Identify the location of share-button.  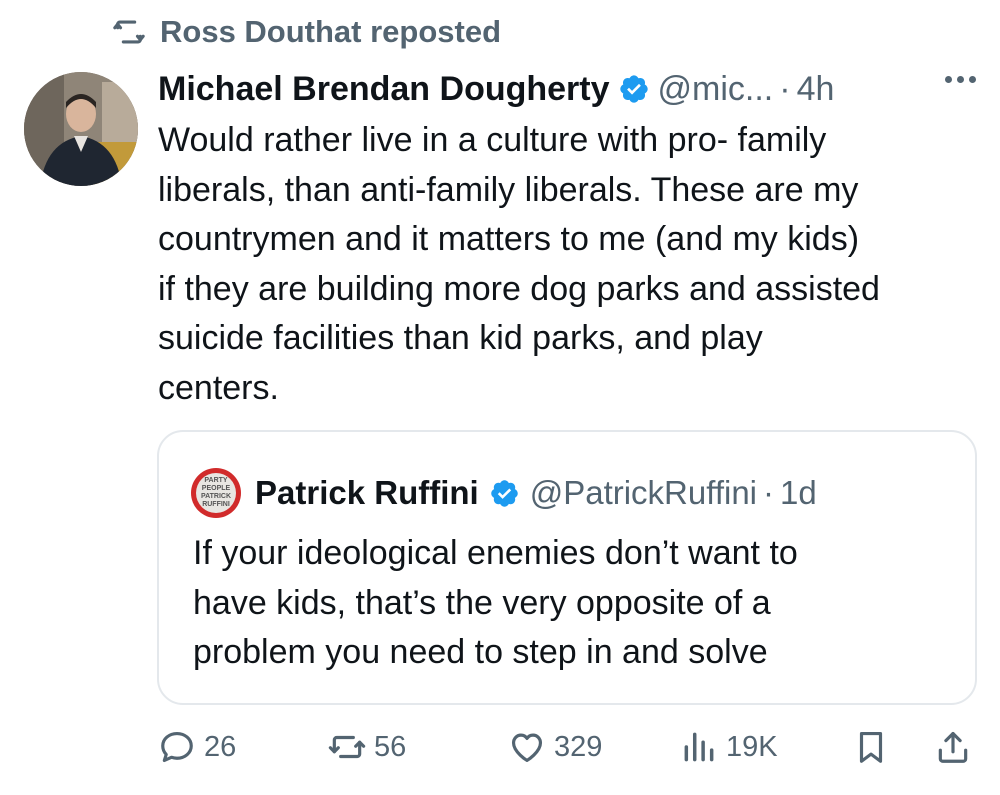
(953, 747).